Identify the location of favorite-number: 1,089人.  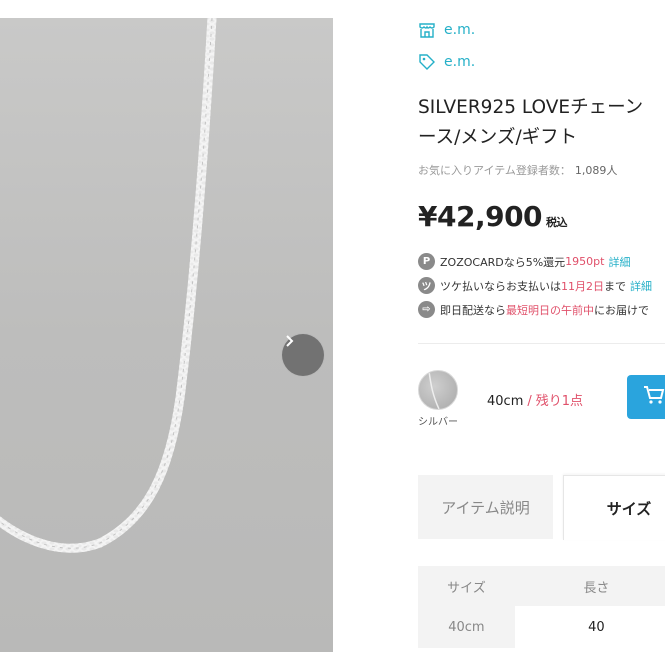
(596, 170).